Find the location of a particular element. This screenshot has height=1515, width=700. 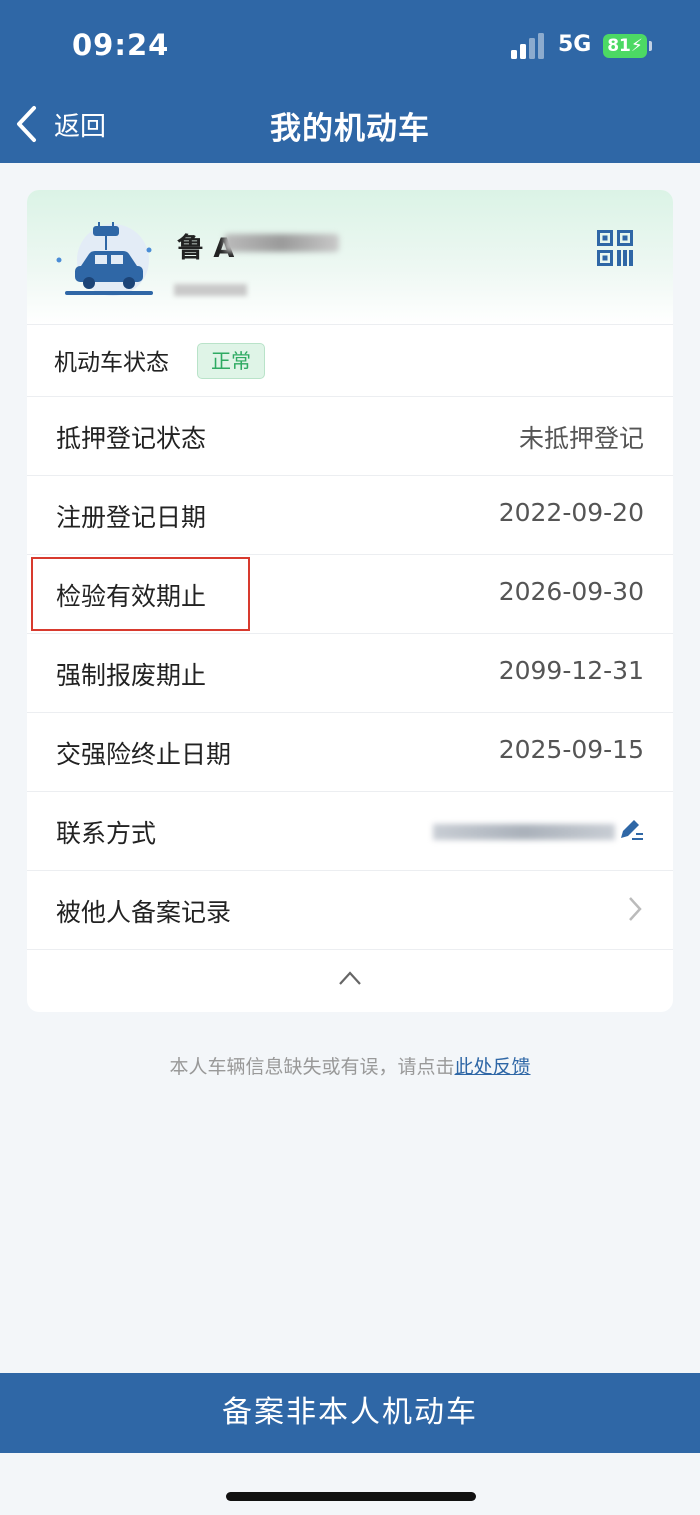

row-value: 2025-09-15 is located at coordinates (571, 749).